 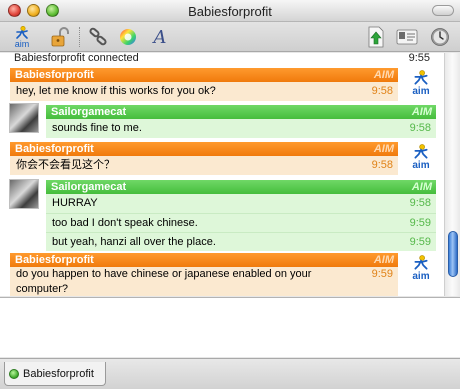 I want to click on service-selector-button: aim, so click(x=22, y=37).